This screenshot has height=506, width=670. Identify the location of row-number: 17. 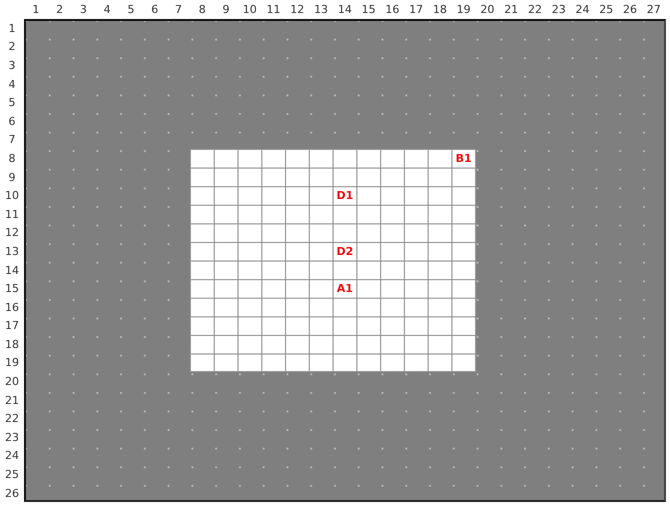
(12, 326).